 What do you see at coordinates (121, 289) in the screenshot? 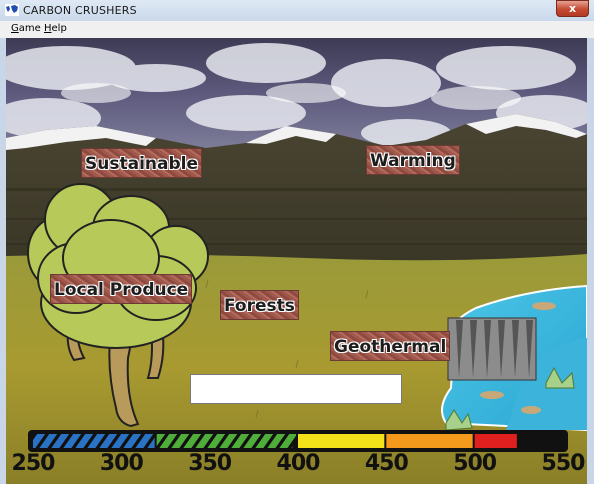
I see `word-tile-local-produce: Local Produce` at bounding box center [121, 289].